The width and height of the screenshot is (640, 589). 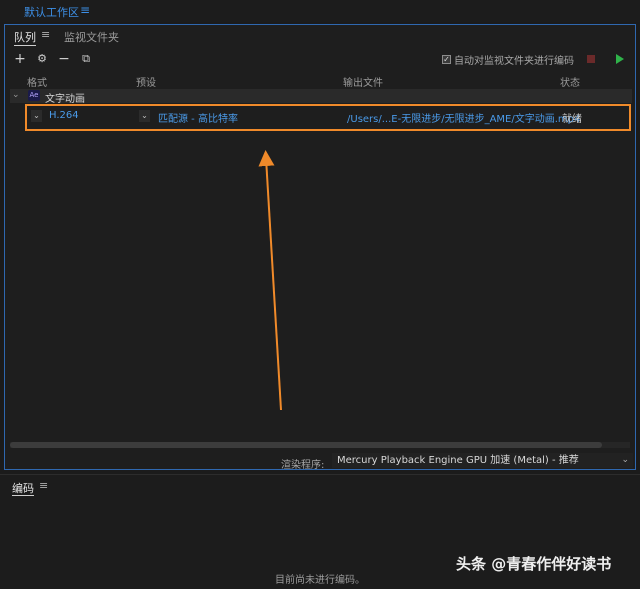 I want to click on encode-menu-icon: ≡, so click(x=43, y=485).